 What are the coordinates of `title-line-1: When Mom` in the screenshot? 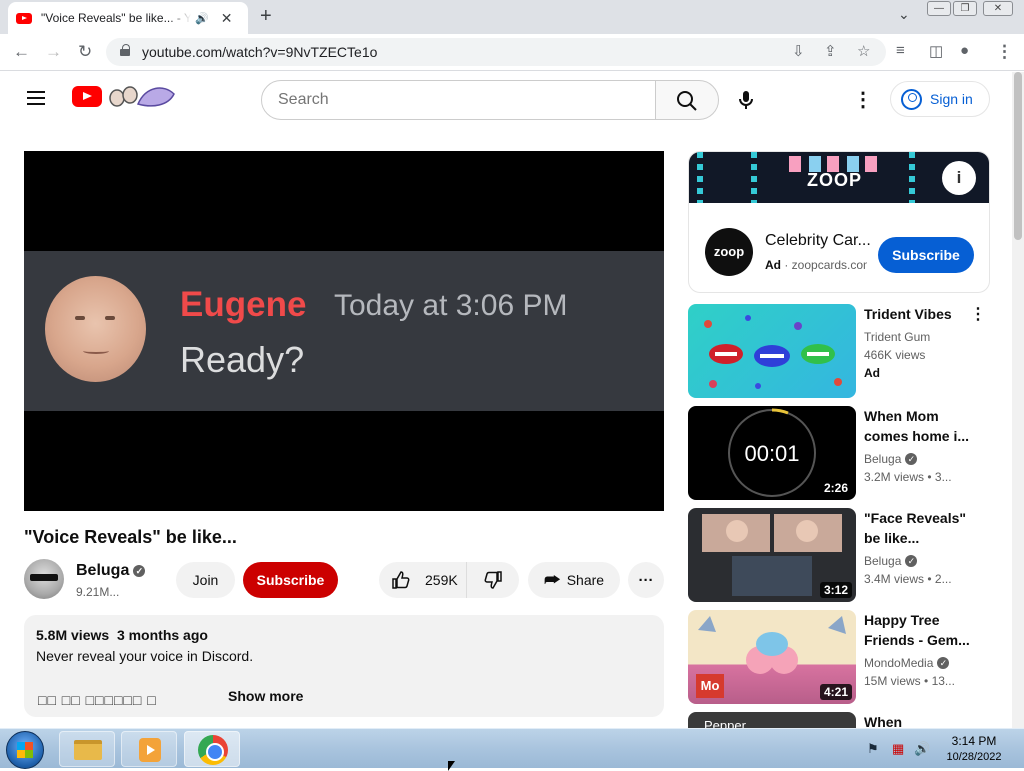 It's located at (901, 416).